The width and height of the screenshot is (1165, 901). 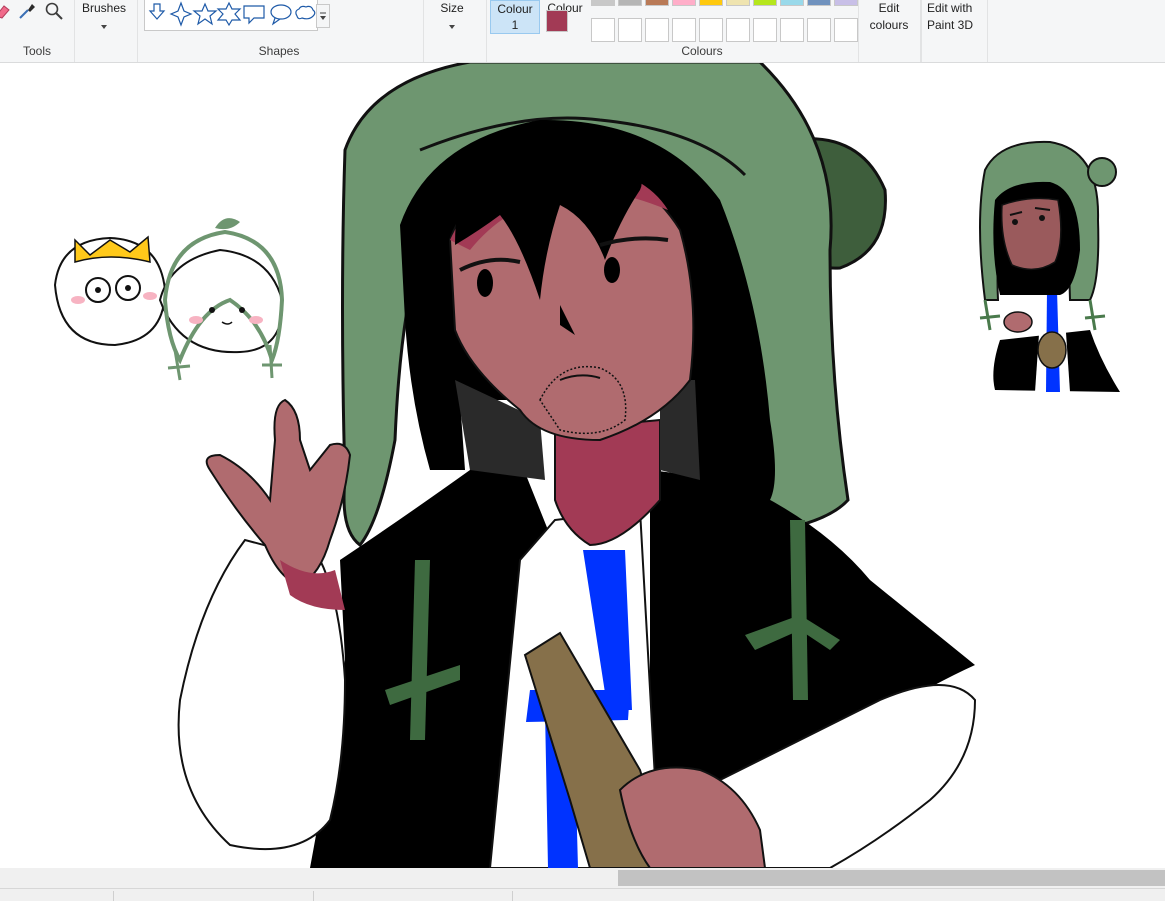 What do you see at coordinates (104, 8) in the screenshot?
I see `brushes-button: Brushes` at bounding box center [104, 8].